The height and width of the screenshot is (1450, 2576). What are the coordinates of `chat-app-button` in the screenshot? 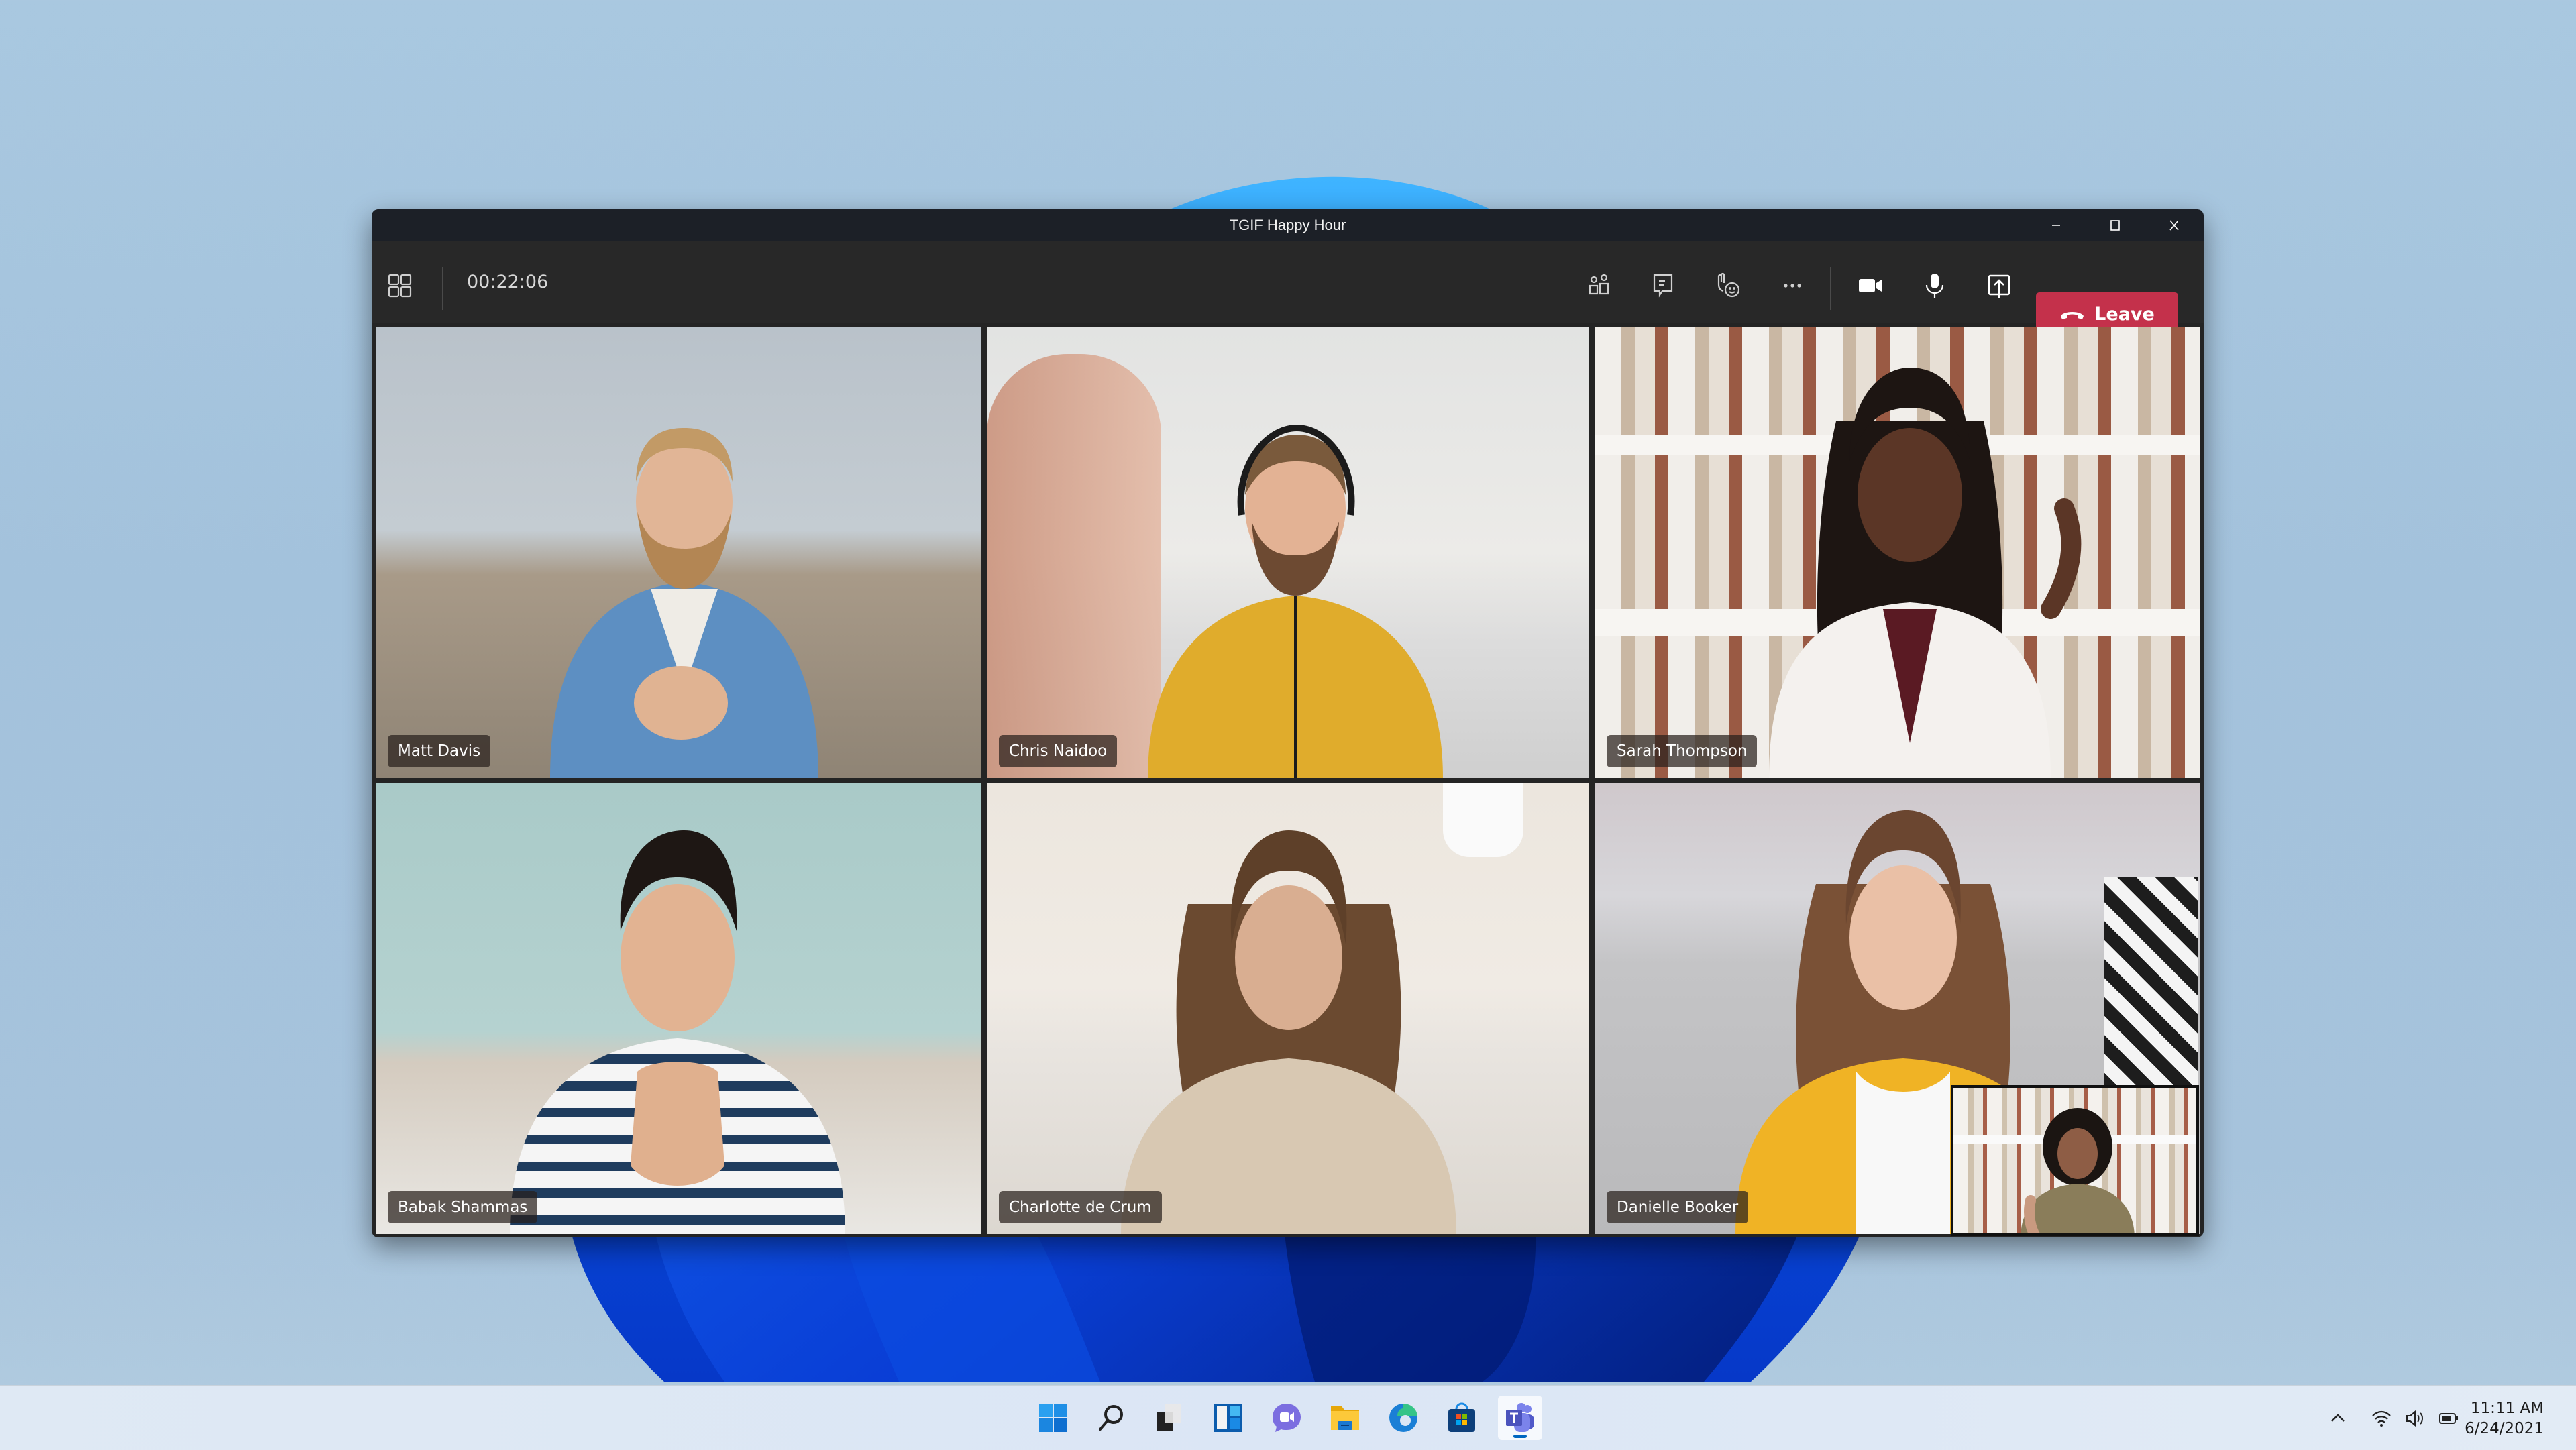 It's located at (1287, 1418).